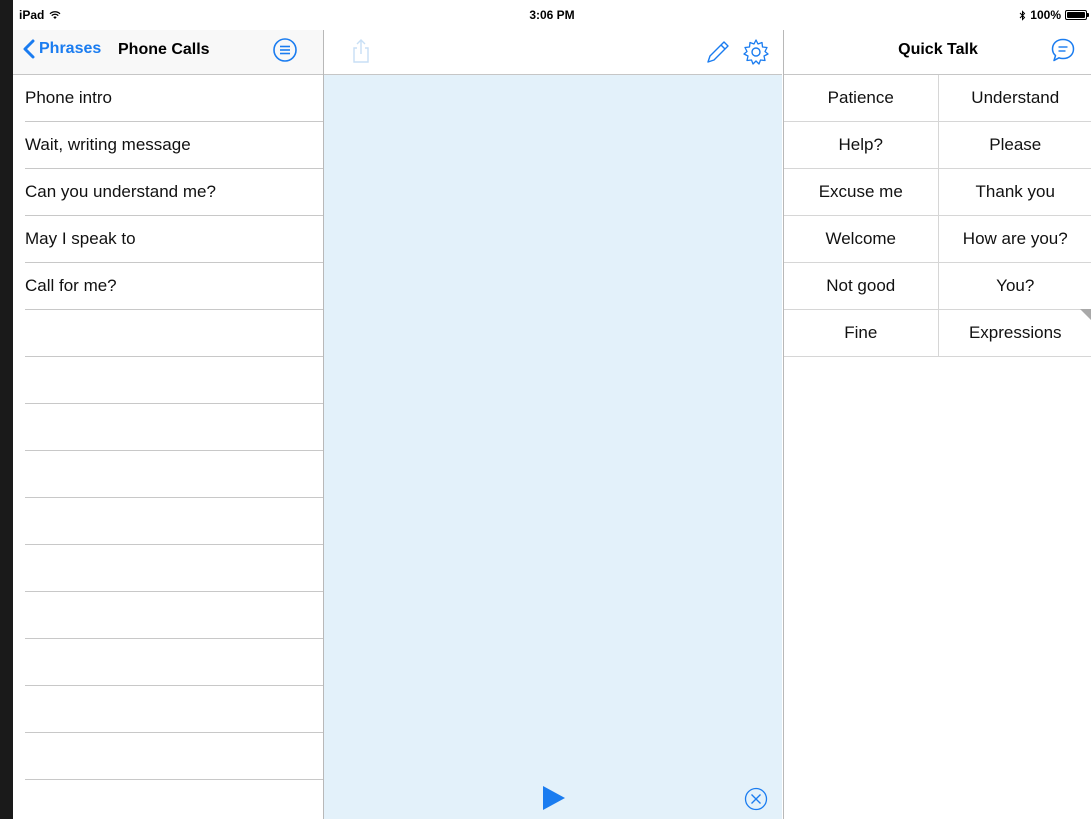 Image resolution: width=1091 pixels, height=819 pixels. Describe the element at coordinates (29, 49) in the screenshot. I see `chevron-left-icon` at that location.